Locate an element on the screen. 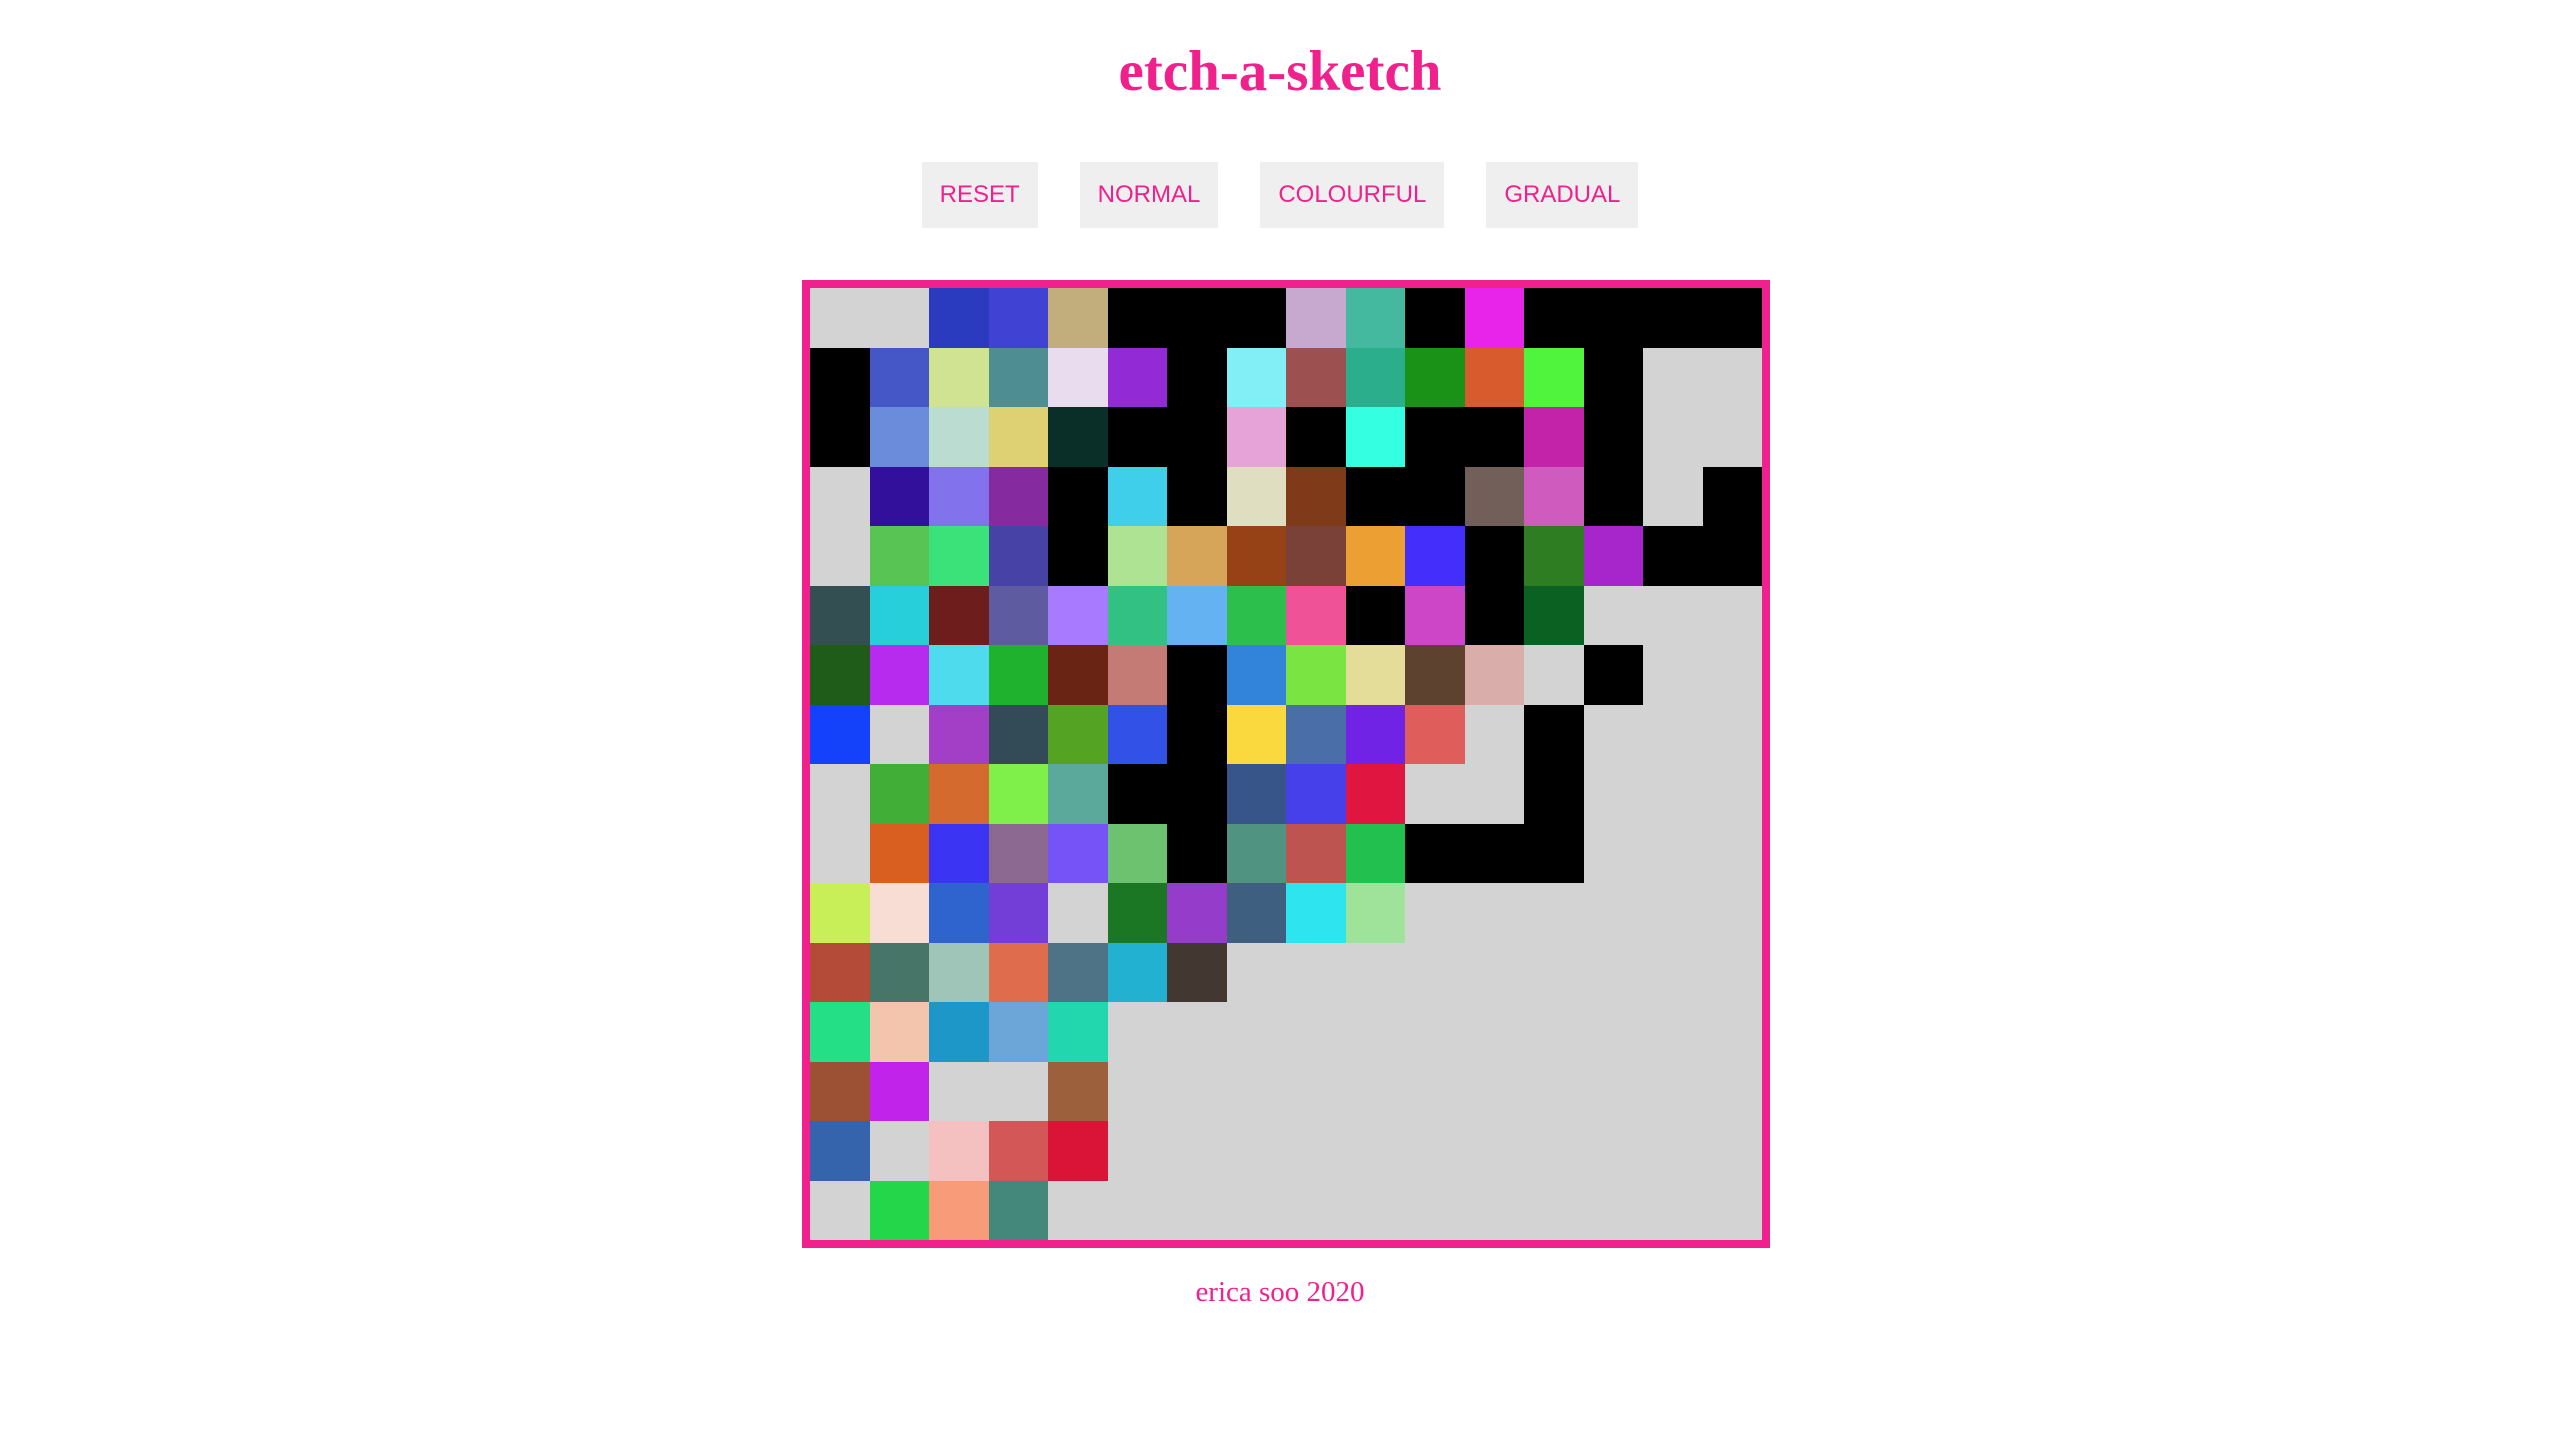 The height and width of the screenshot is (1442, 2560). normal-mode-button: NORMAL is located at coordinates (1149, 195).